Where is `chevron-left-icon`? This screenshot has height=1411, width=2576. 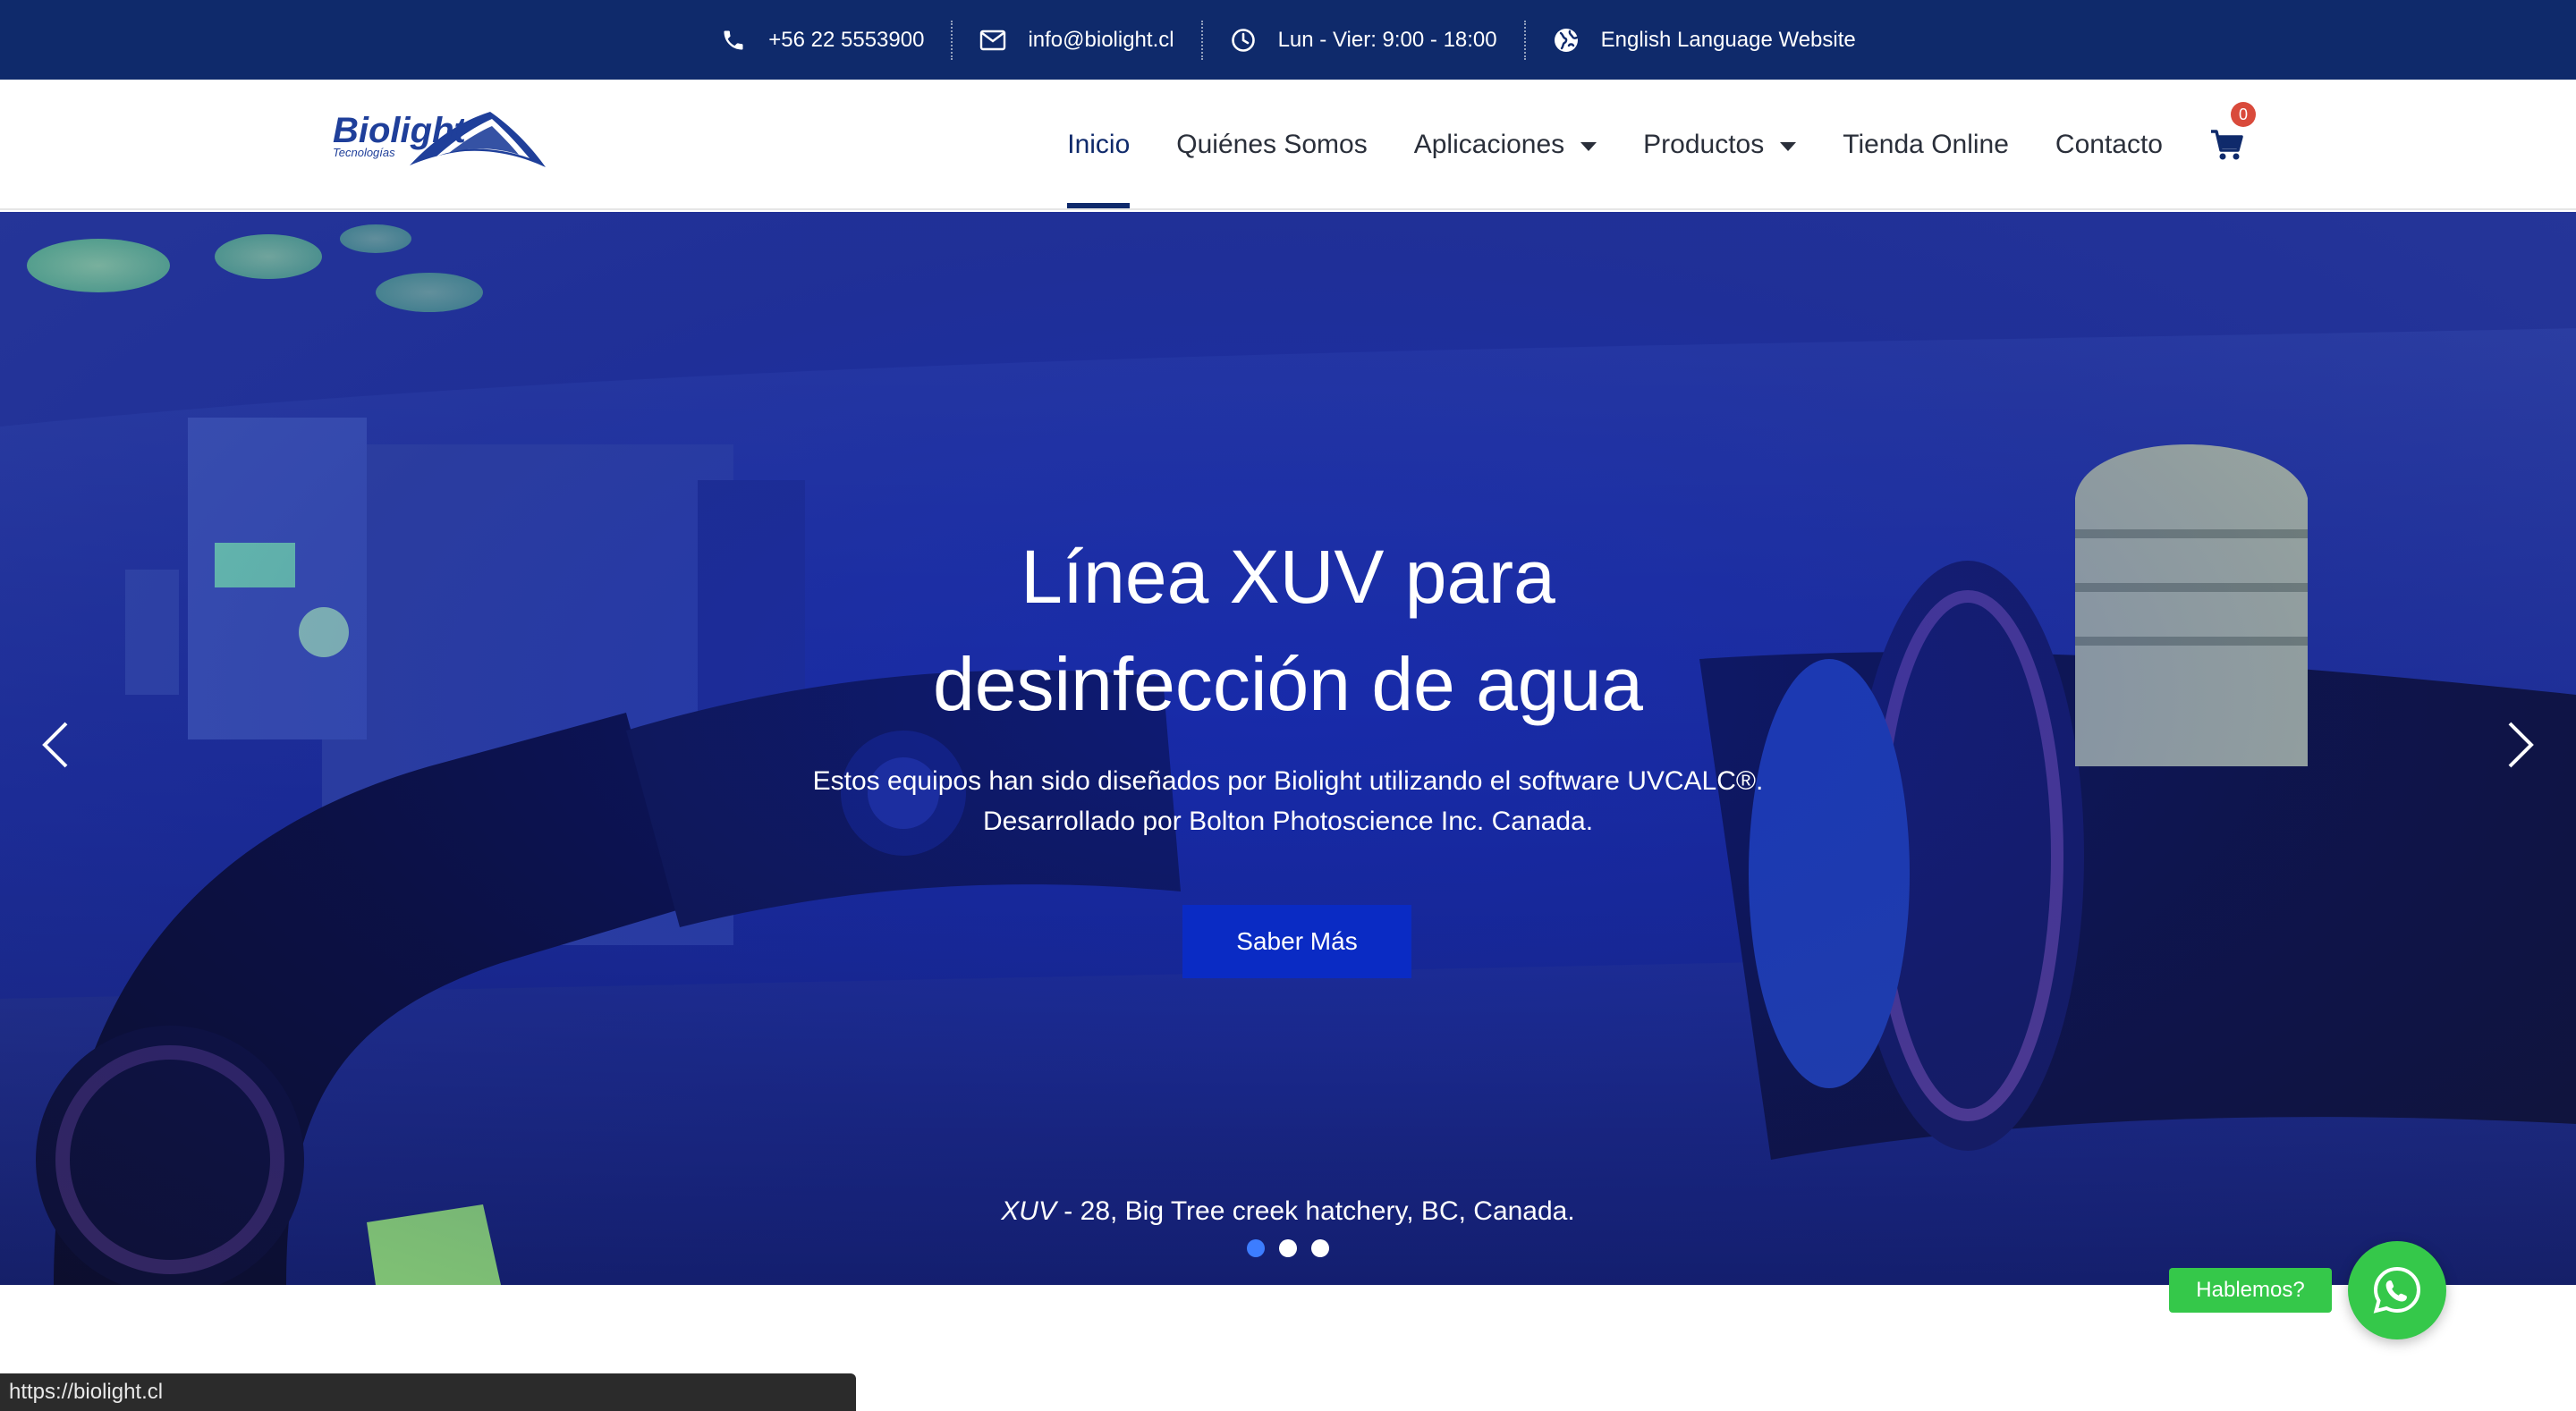
chevron-left-icon is located at coordinates (55, 745).